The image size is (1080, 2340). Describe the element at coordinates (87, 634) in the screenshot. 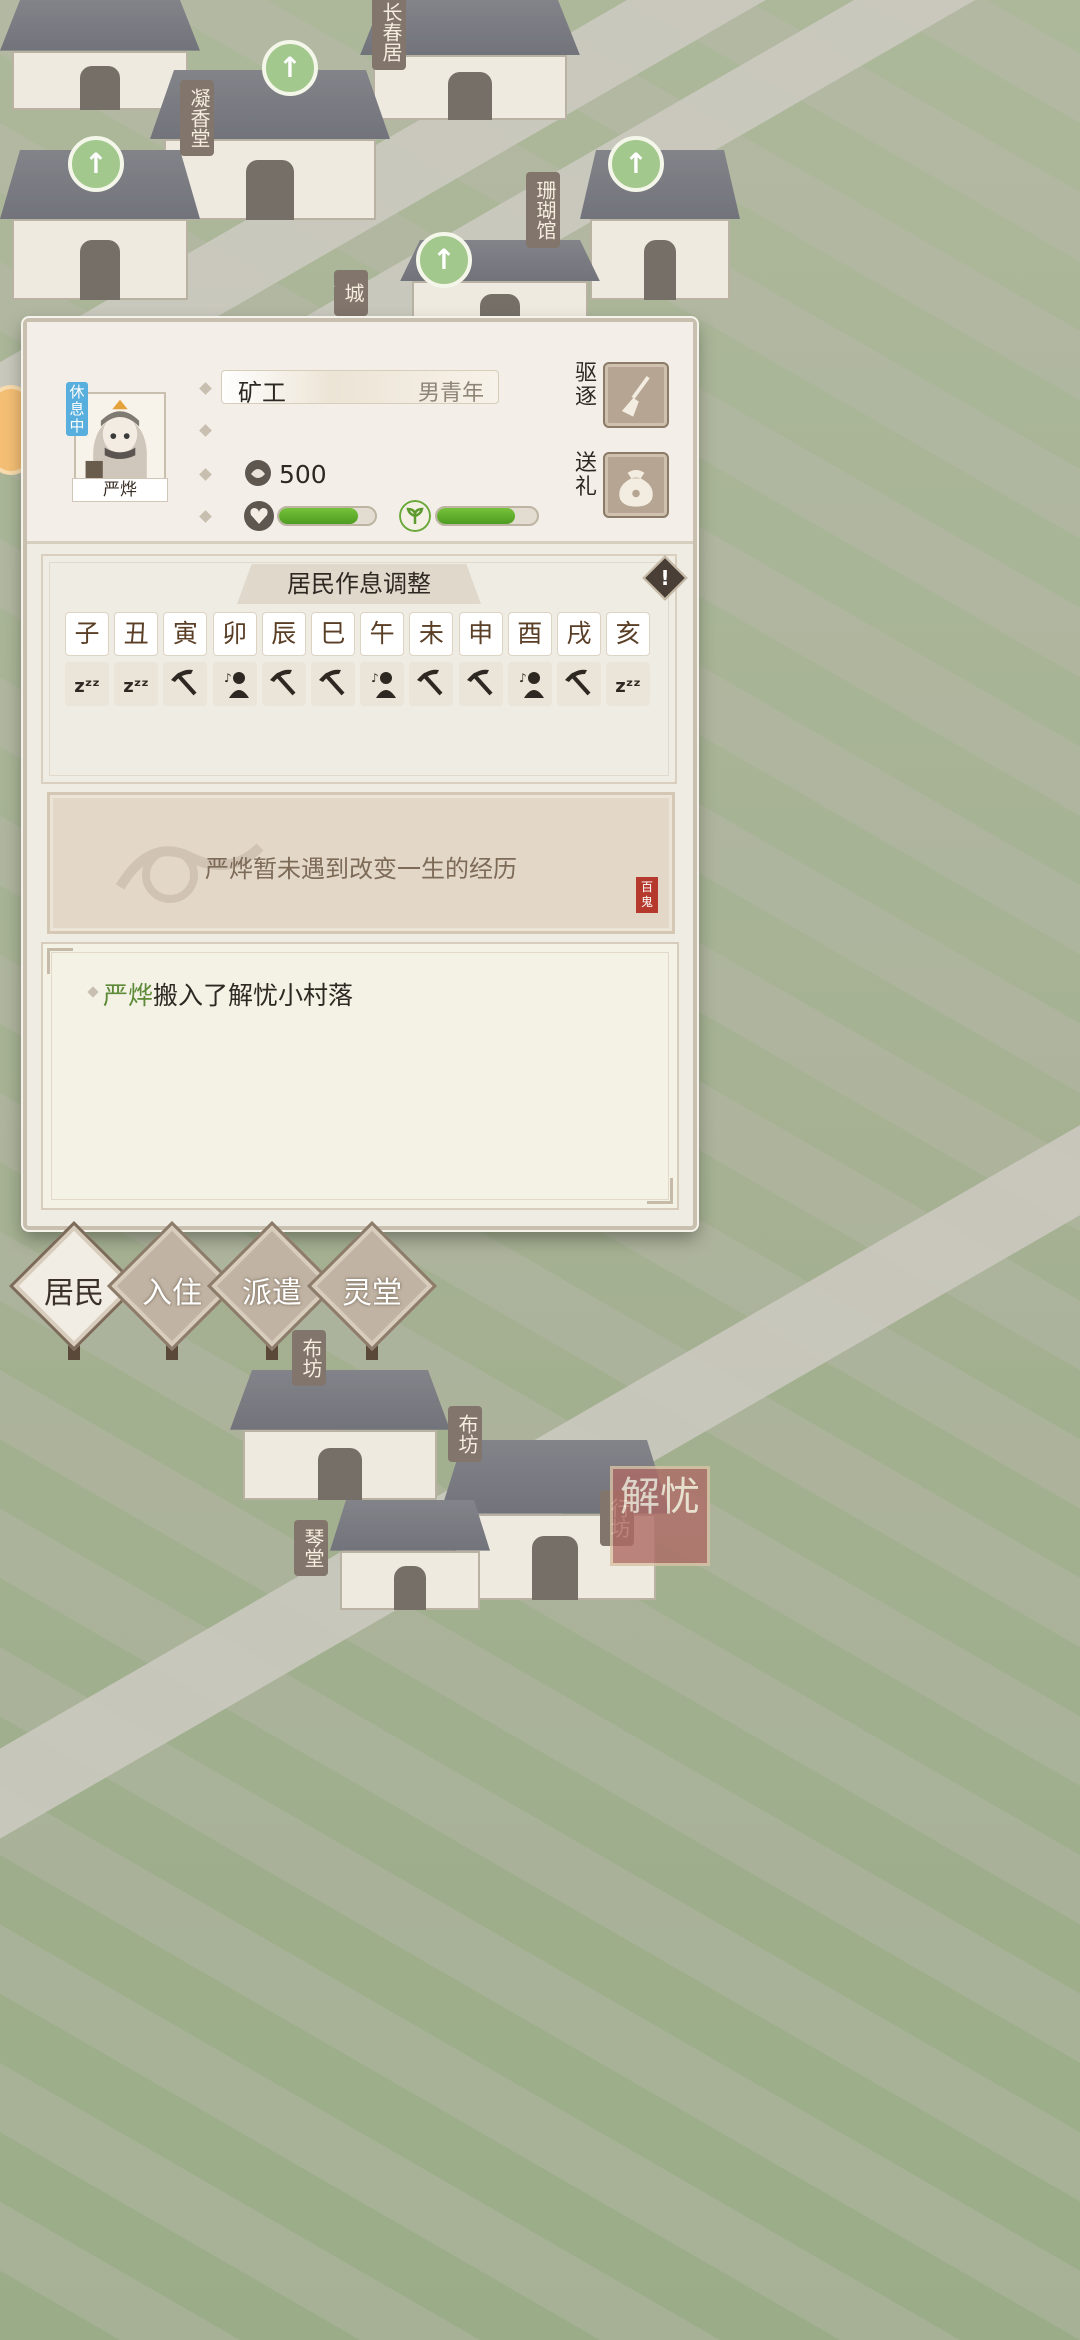

I see `schedule-hour-cell: 子` at that location.